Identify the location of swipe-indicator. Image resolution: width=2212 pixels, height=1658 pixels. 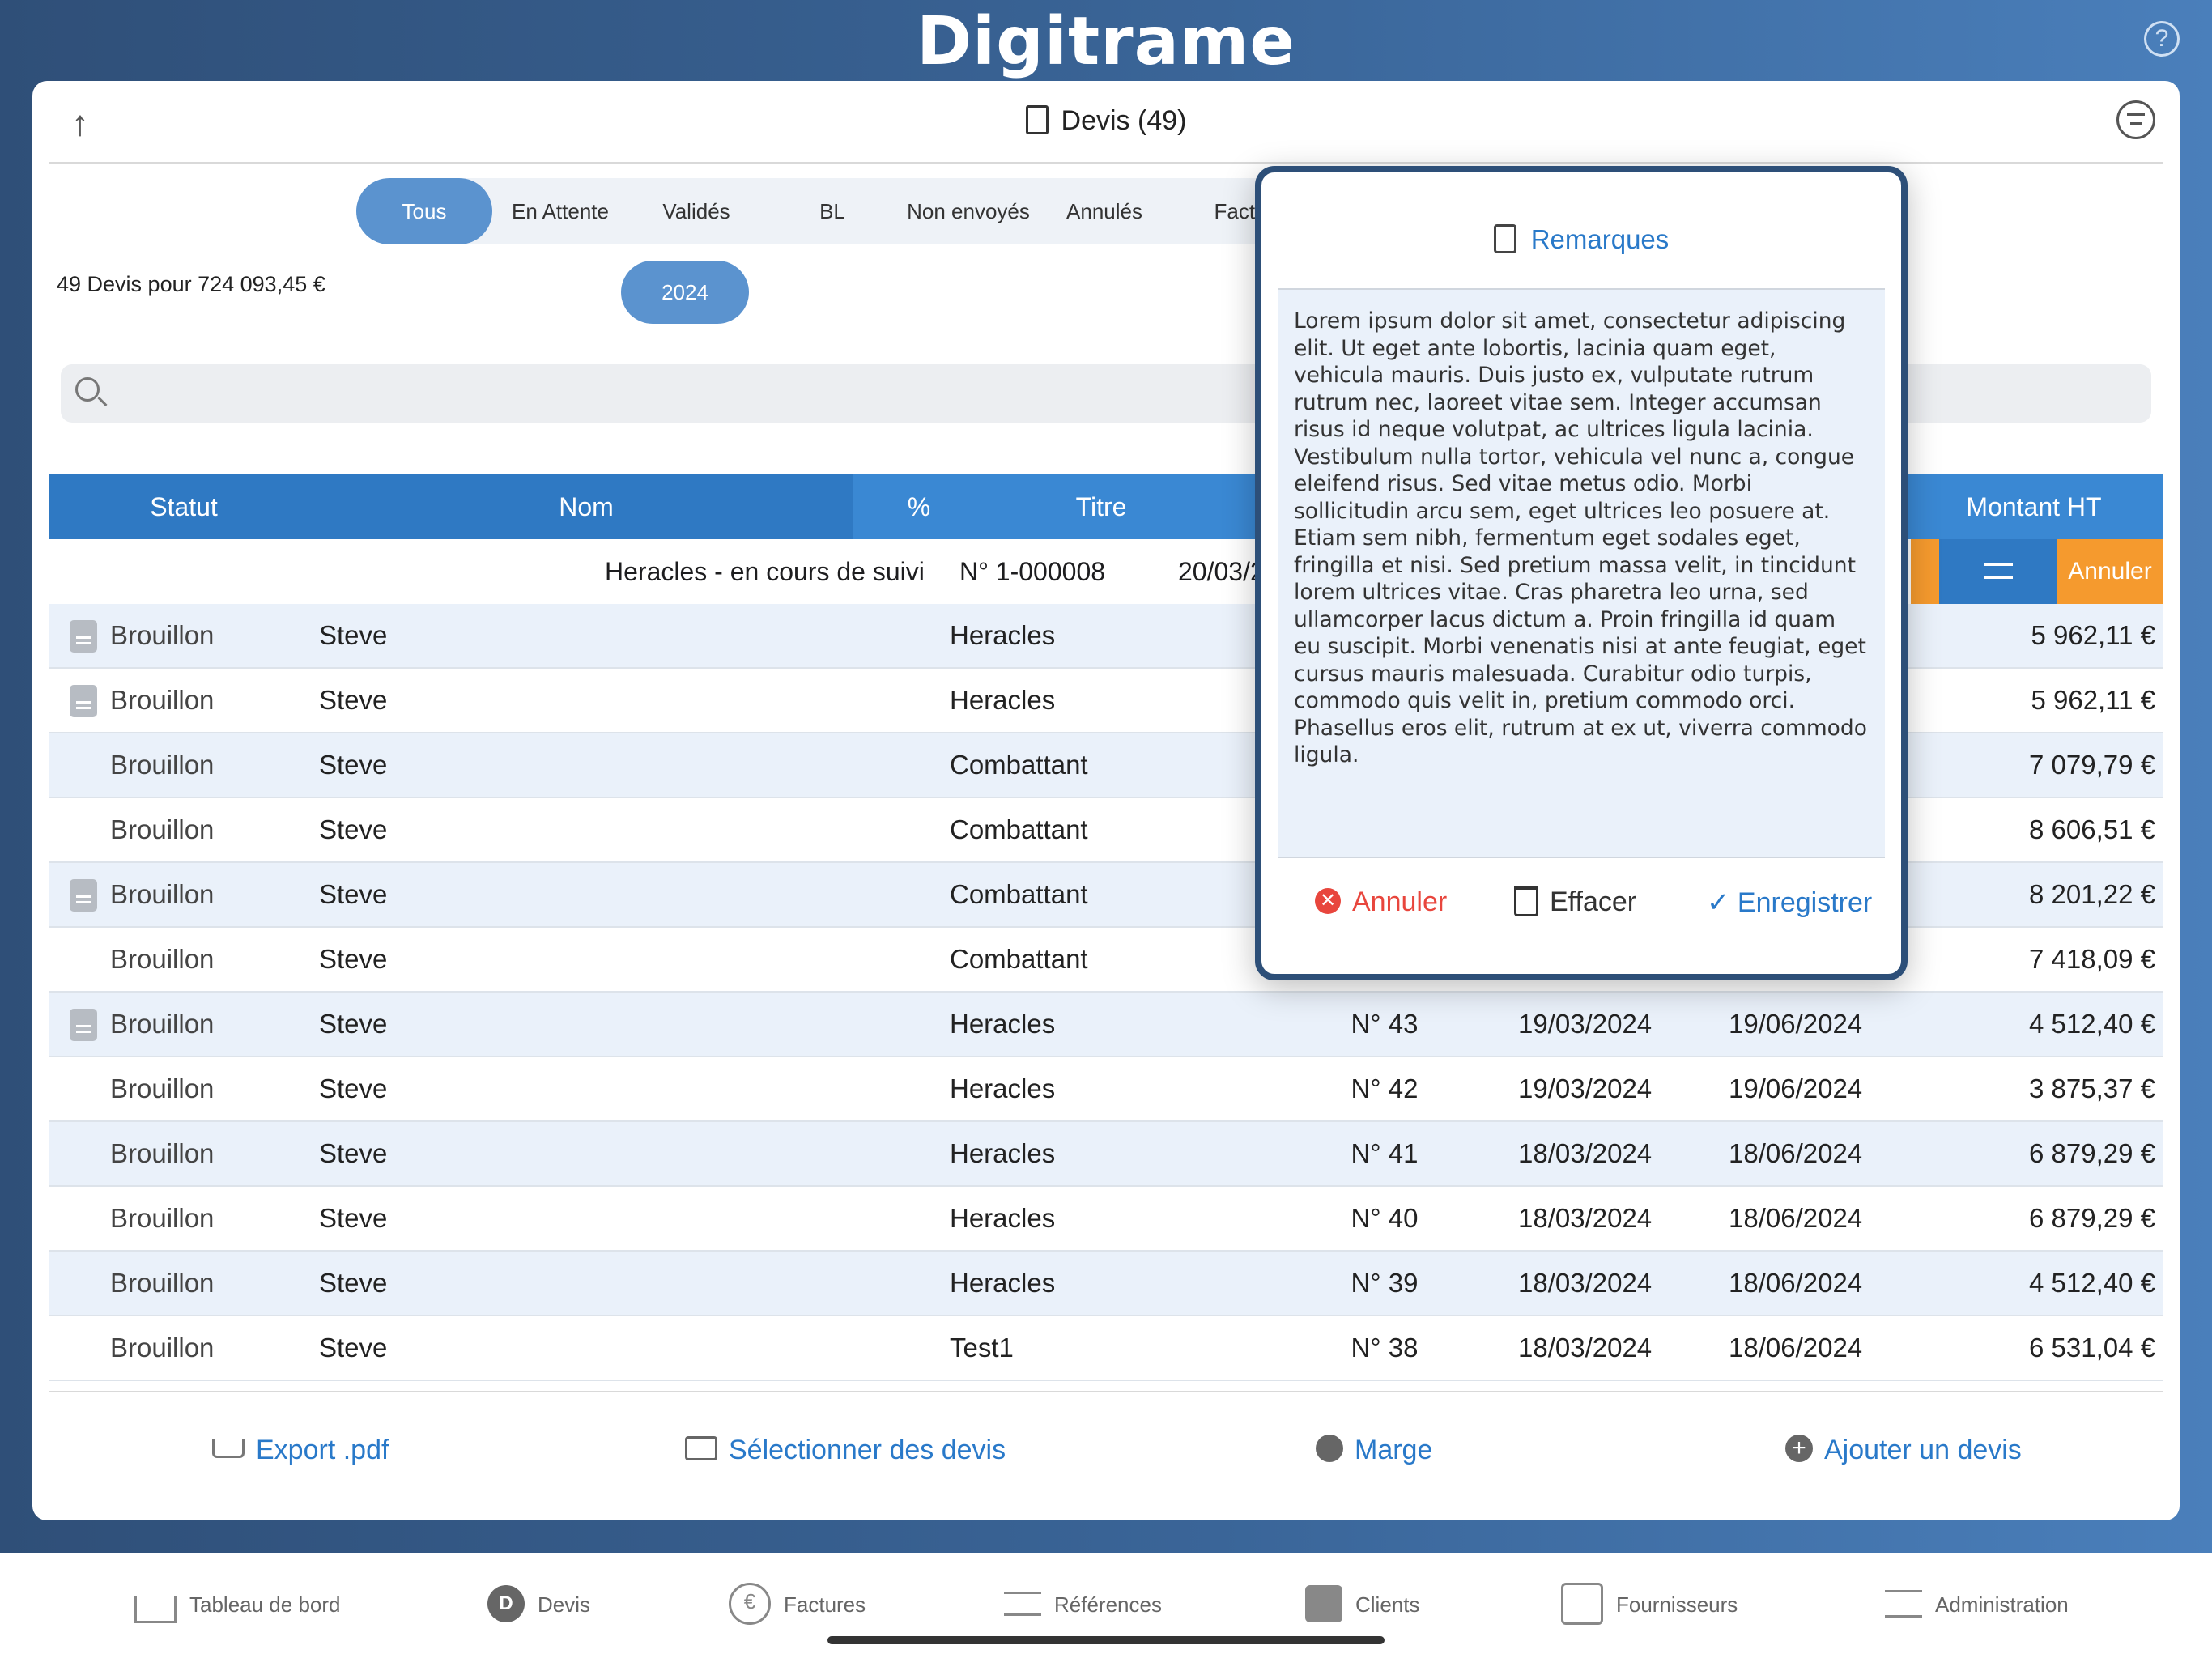
(1925, 571).